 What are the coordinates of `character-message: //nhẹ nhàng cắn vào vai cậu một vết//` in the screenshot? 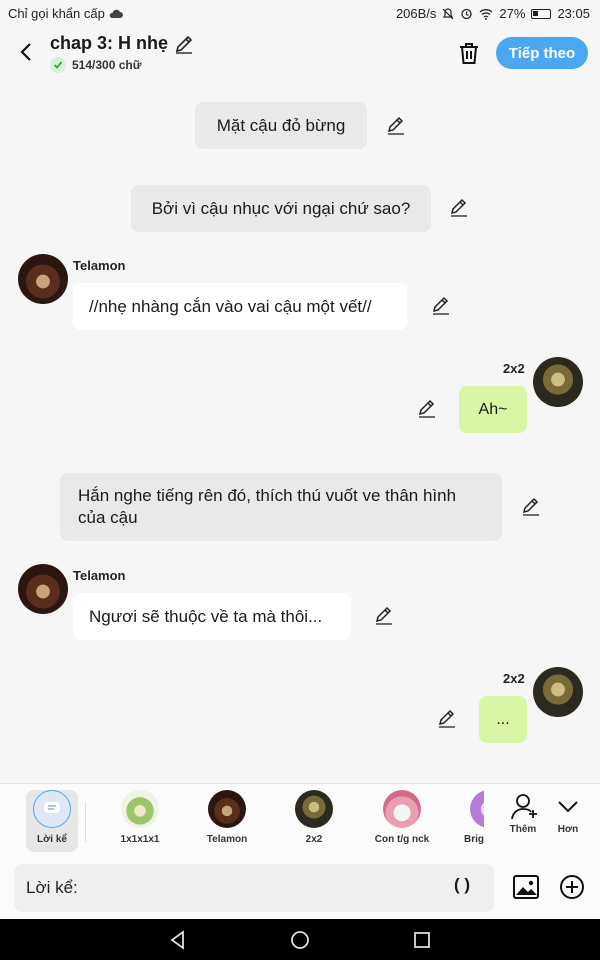 It's located at (240, 306).